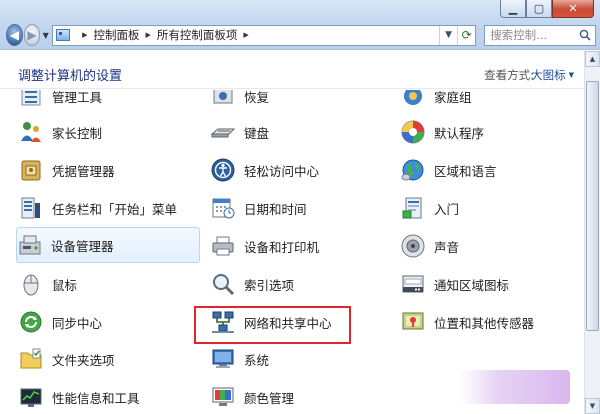 This screenshot has width=600, height=414. I want to click on item-ease-of-access: 轻松访问中心, so click(302, 170).